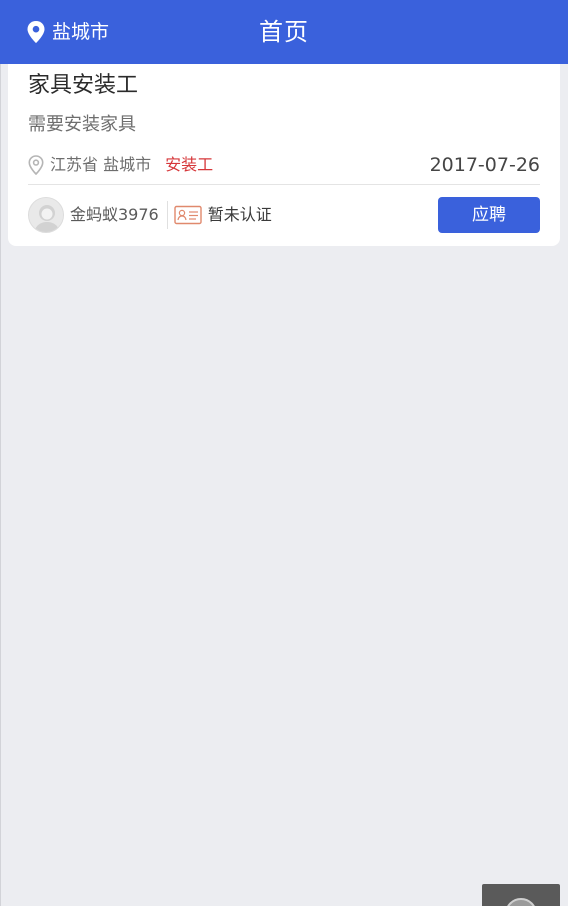 The height and width of the screenshot is (906, 568). Describe the element at coordinates (0, 485) in the screenshot. I see `left-edge-divider` at that location.